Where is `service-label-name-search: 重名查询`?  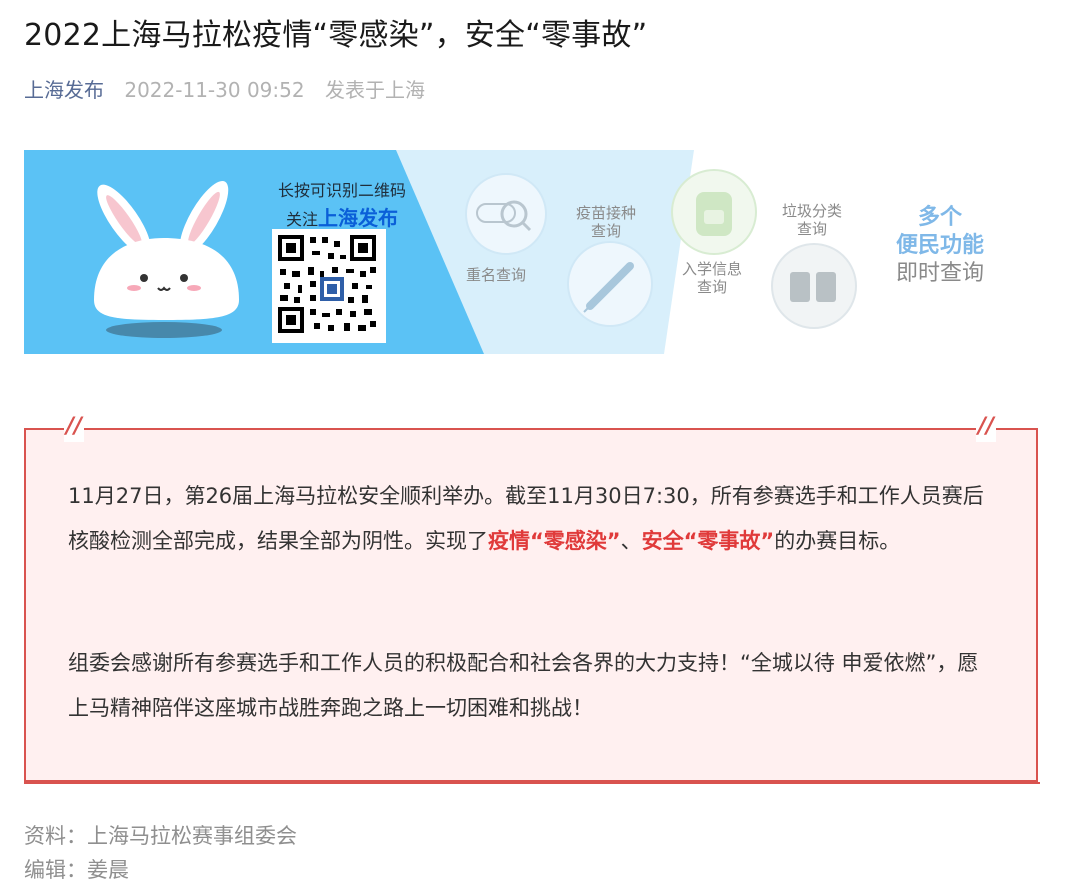 service-label-name-search: 重名查询 is located at coordinates (496, 275).